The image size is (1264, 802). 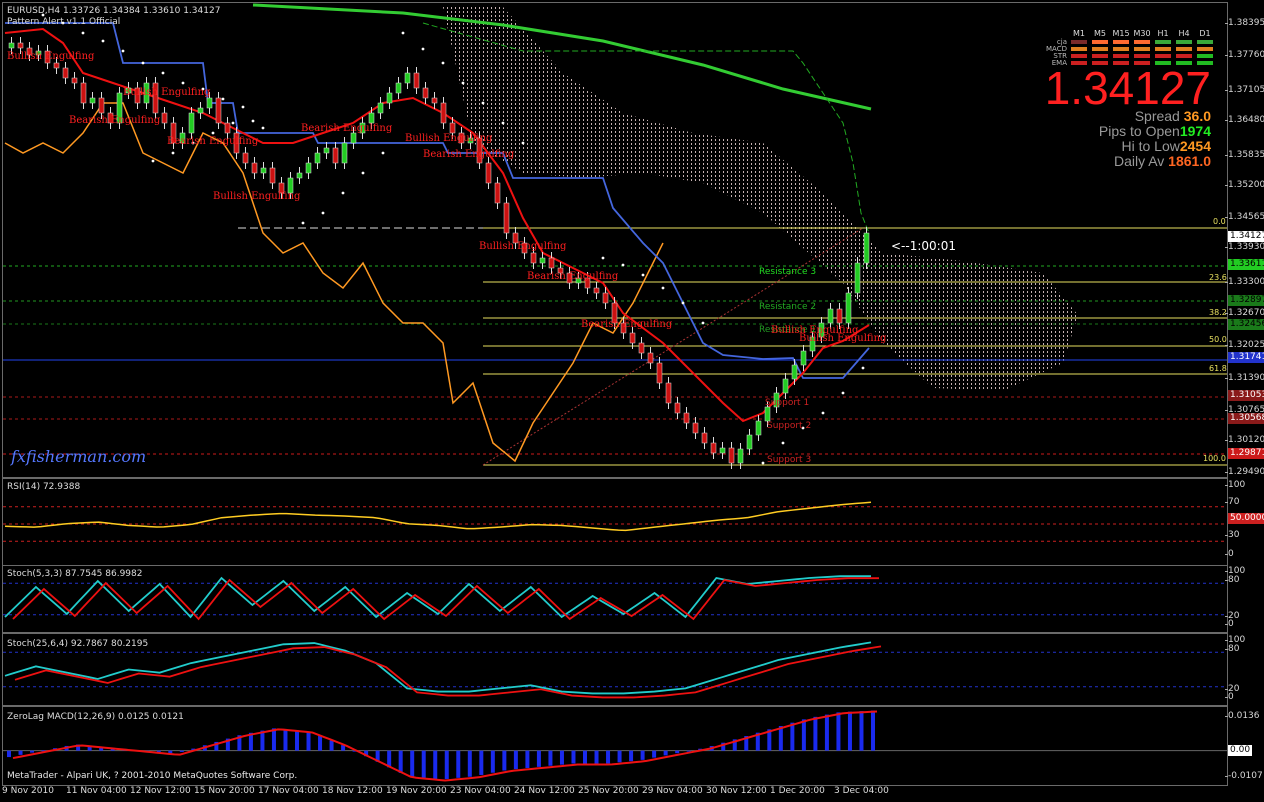 What do you see at coordinates (79, 456) in the screenshot?
I see `watermark: fxfisherman.com` at bounding box center [79, 456].